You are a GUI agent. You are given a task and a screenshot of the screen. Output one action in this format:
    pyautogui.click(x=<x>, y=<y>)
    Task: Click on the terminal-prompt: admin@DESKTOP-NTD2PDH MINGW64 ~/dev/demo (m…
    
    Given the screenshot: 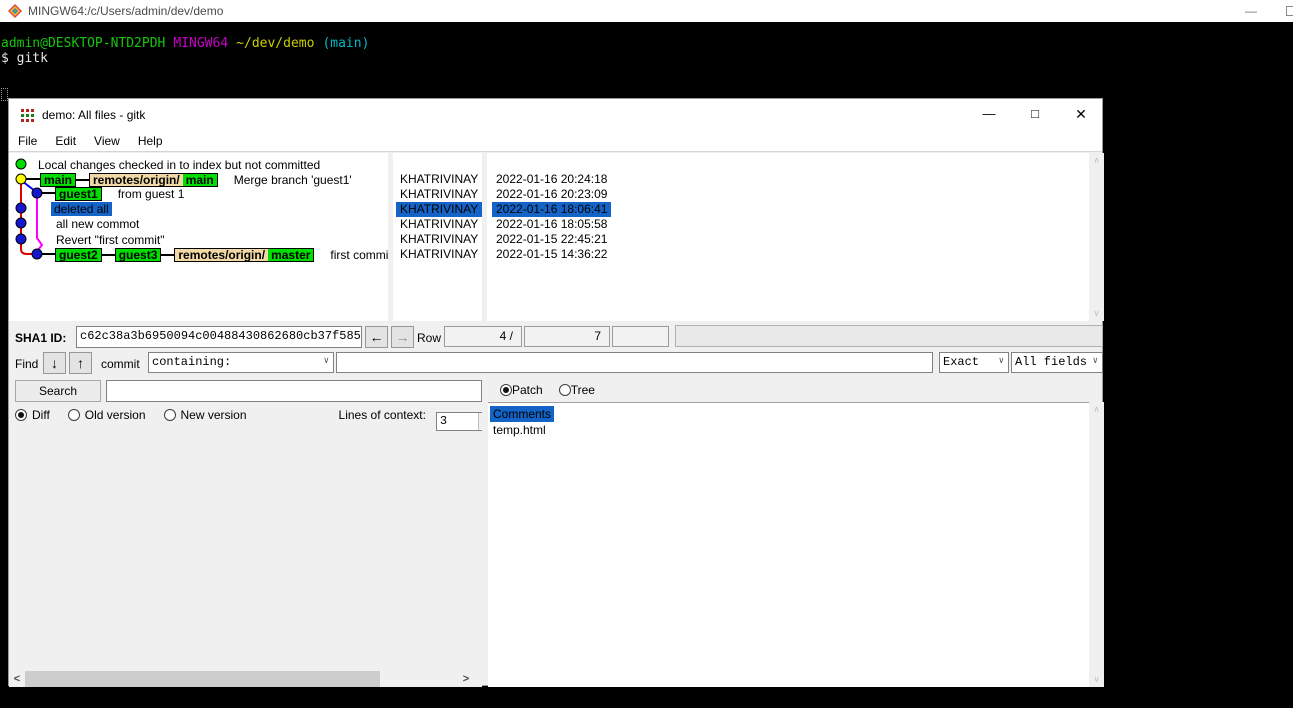 What is the action you would take?
    pyautogui.click(x=647, y=43)
    